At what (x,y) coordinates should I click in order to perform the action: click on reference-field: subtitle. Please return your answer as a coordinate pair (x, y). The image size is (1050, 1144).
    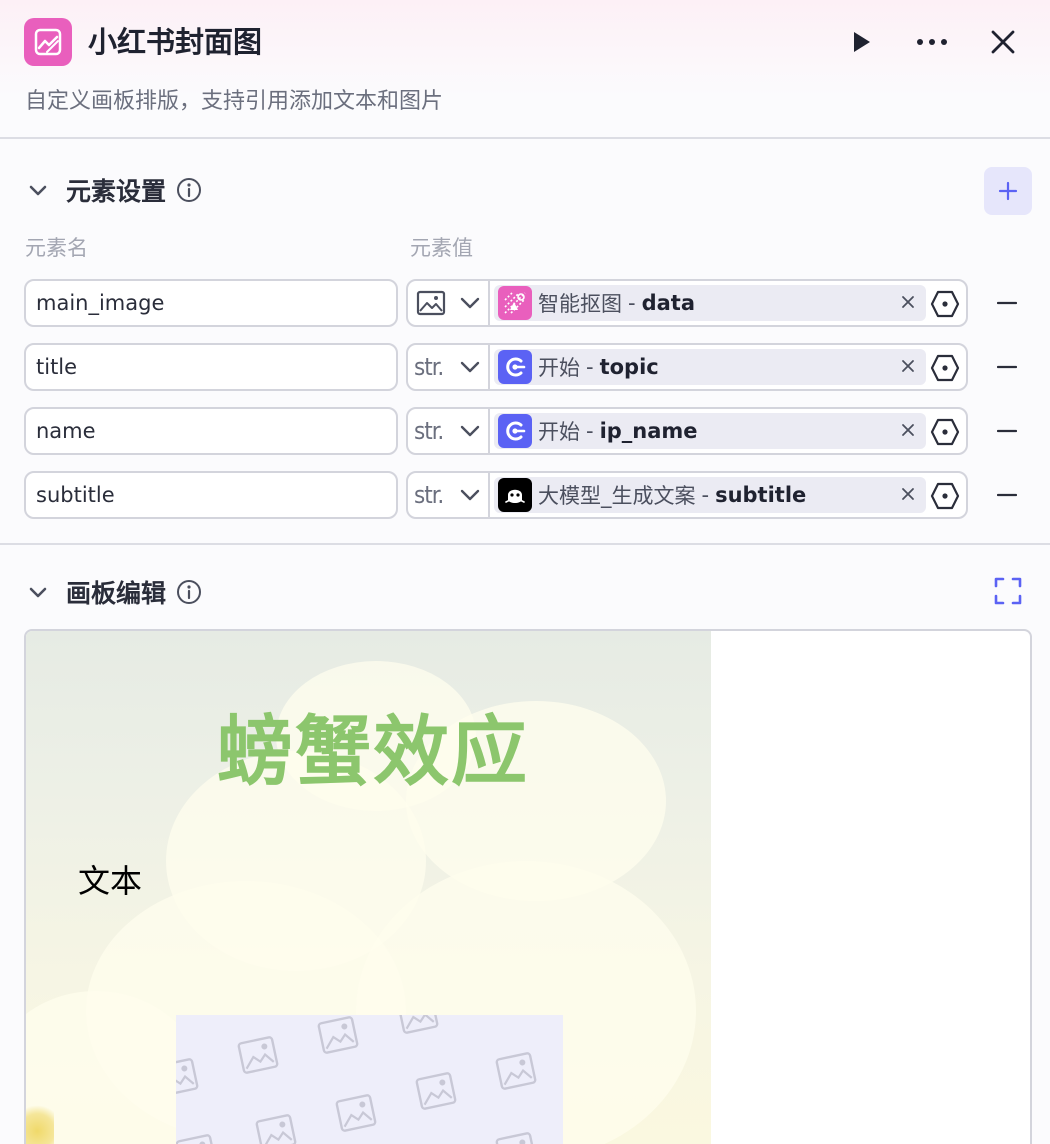
    Looking at the image, I should click on (761, 495).